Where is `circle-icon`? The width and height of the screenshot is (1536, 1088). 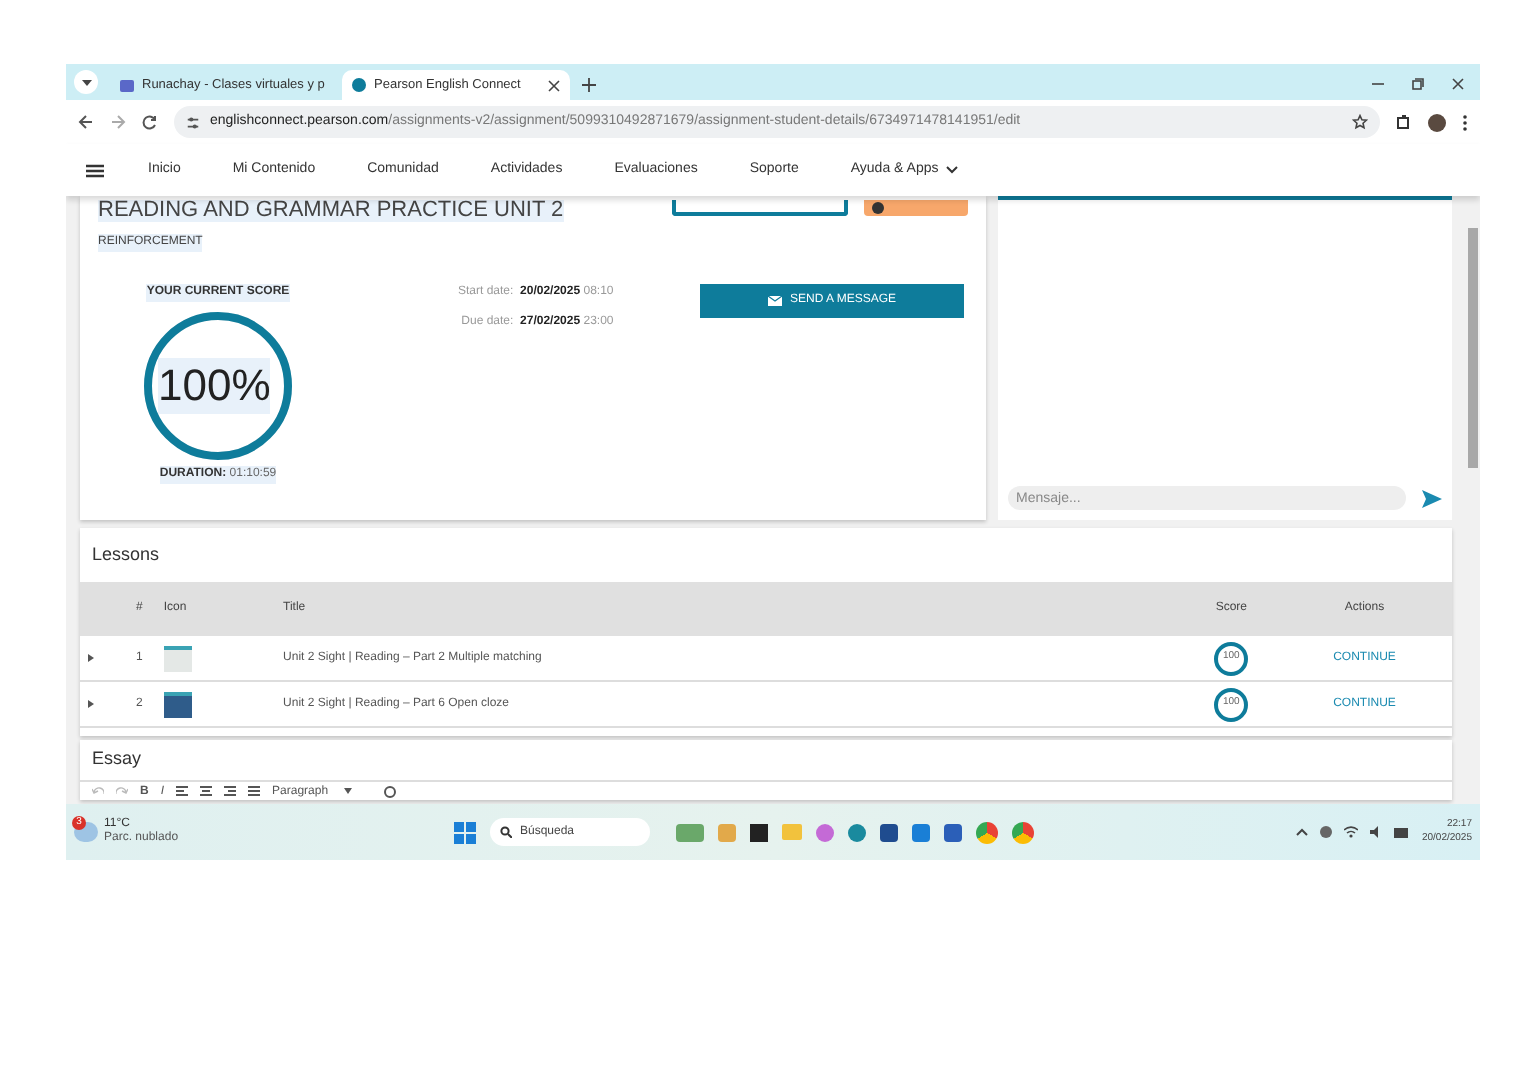
circle-icon is located at coordinates (390, 791).